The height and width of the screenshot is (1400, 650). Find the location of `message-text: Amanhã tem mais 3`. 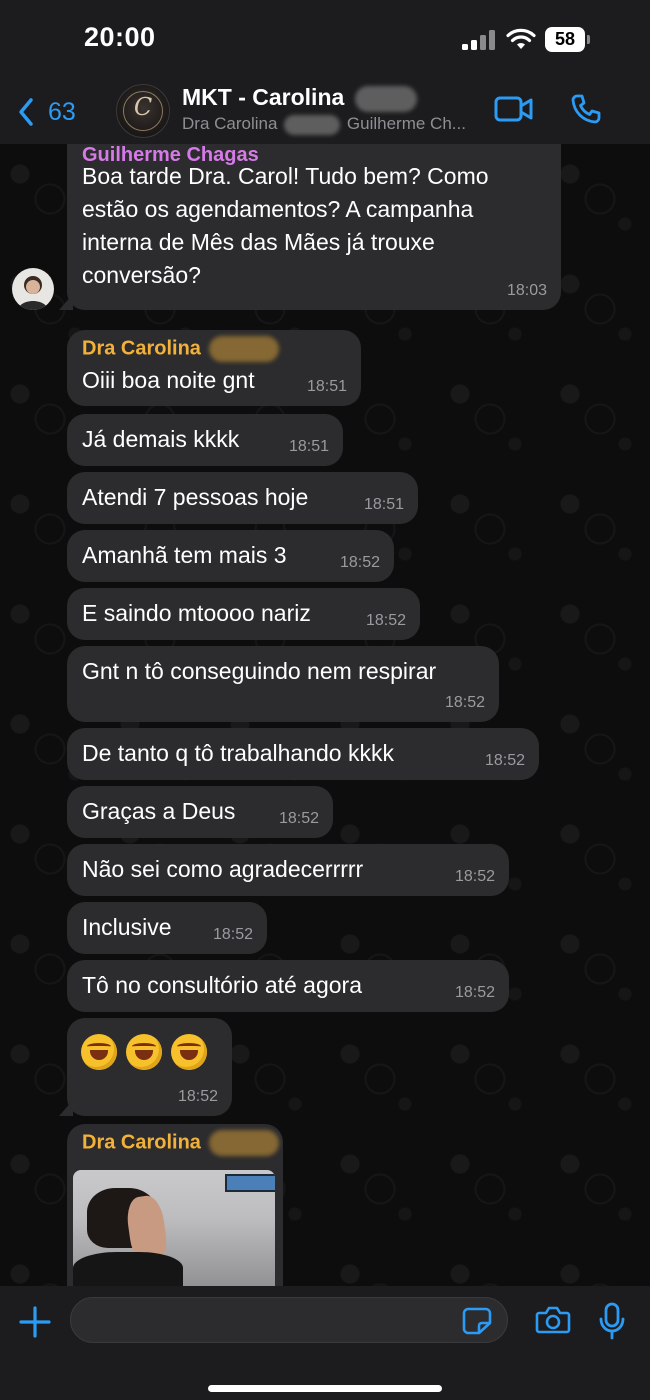

message-text: Amanhã tem mais 3 is located at coordinates (184, 555).